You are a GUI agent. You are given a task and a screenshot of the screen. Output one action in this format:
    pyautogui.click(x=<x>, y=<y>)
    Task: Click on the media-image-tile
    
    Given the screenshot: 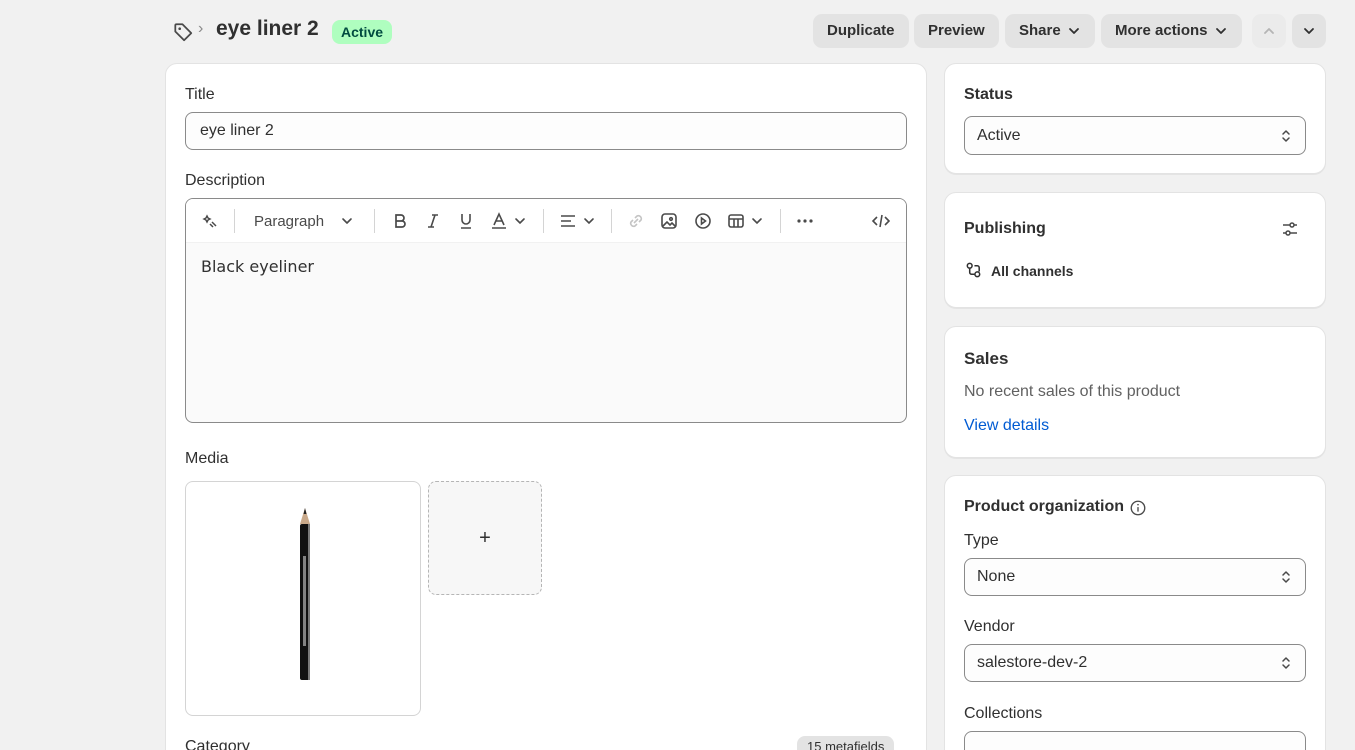 What is the action you would take?
    pyautogui.click(x=303, y=598)
    